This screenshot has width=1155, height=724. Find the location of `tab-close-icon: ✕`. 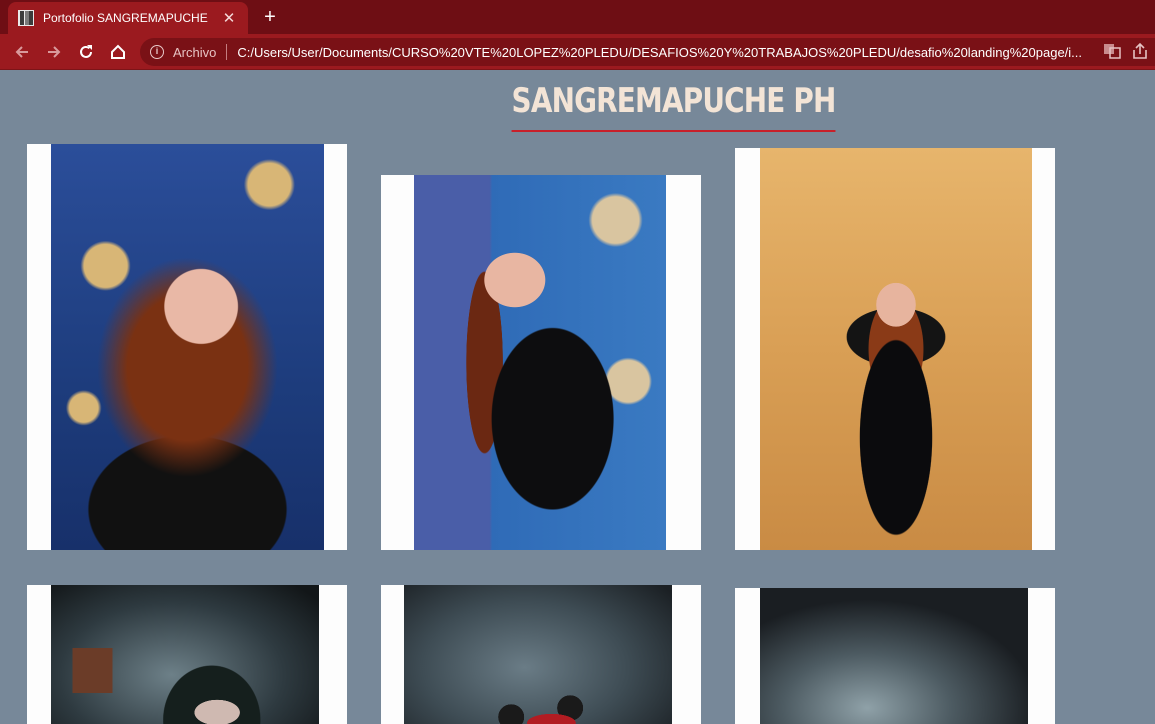

tab-close-icon: ✕ is located at coordinates (229, 18).